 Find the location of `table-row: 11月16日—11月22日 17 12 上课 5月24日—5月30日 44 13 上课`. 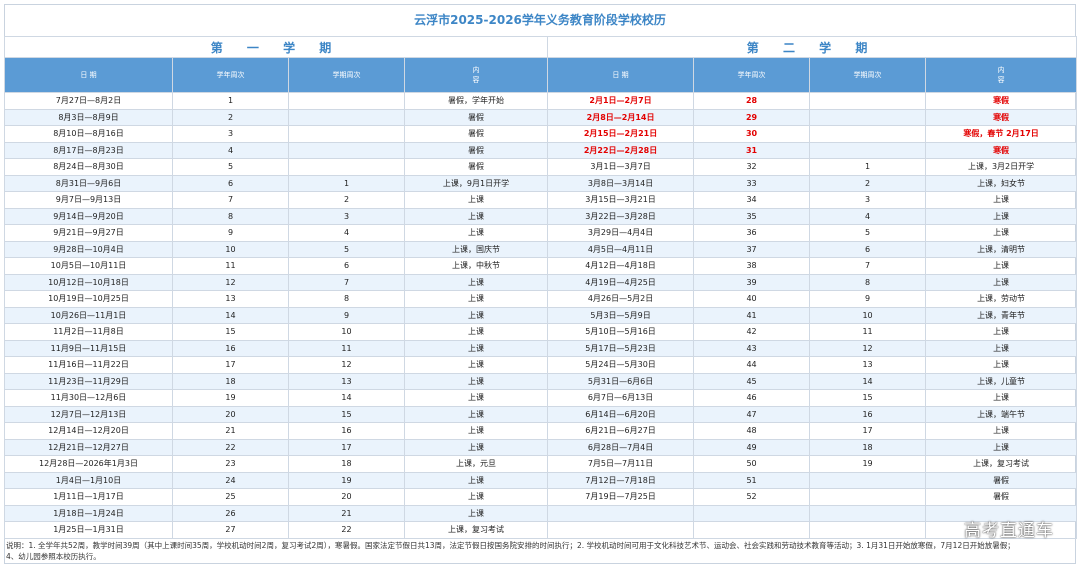

table-row: 11月16日—11月22日 17 12 上课 5月24日—5月30日 44 13 上课 is located at coordinates (541, 365).